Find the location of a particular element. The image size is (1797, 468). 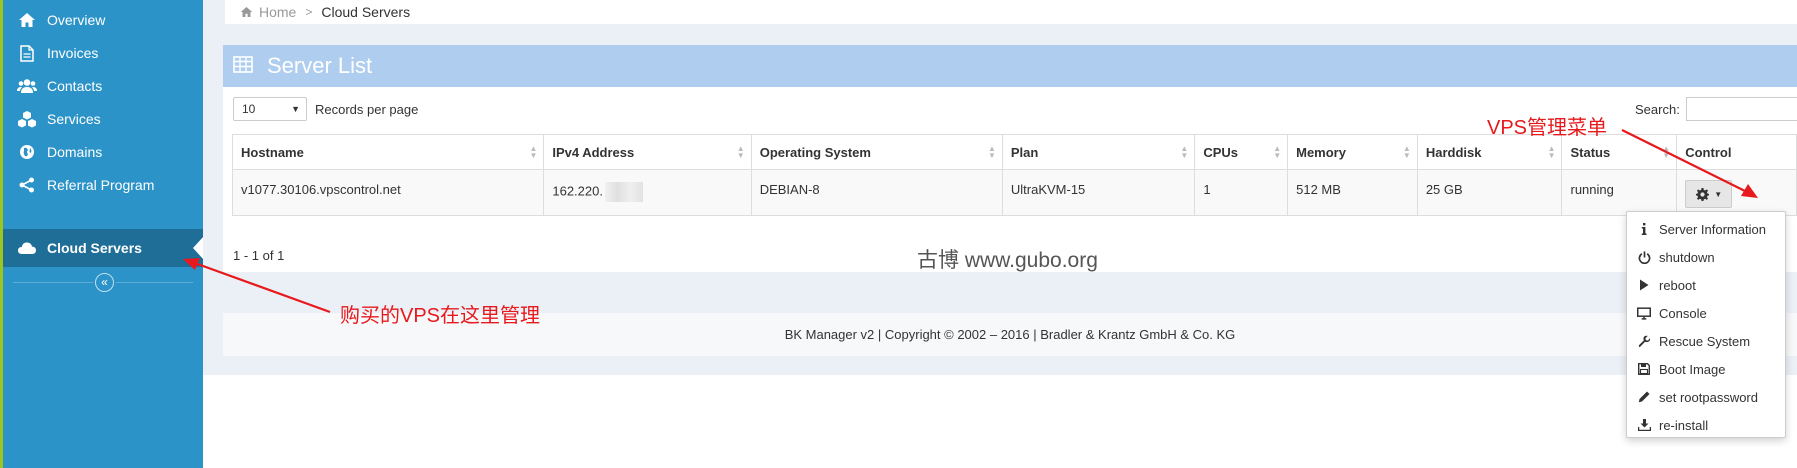

record-count: 1 - 1 of 1 is located at coordinates (259, 255).